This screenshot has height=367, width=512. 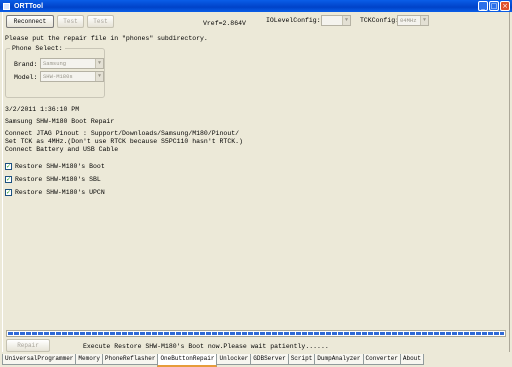 I want to click on restore-upcn-label: Restore SHW-M180's UPCN, so click(x=60, y=192).